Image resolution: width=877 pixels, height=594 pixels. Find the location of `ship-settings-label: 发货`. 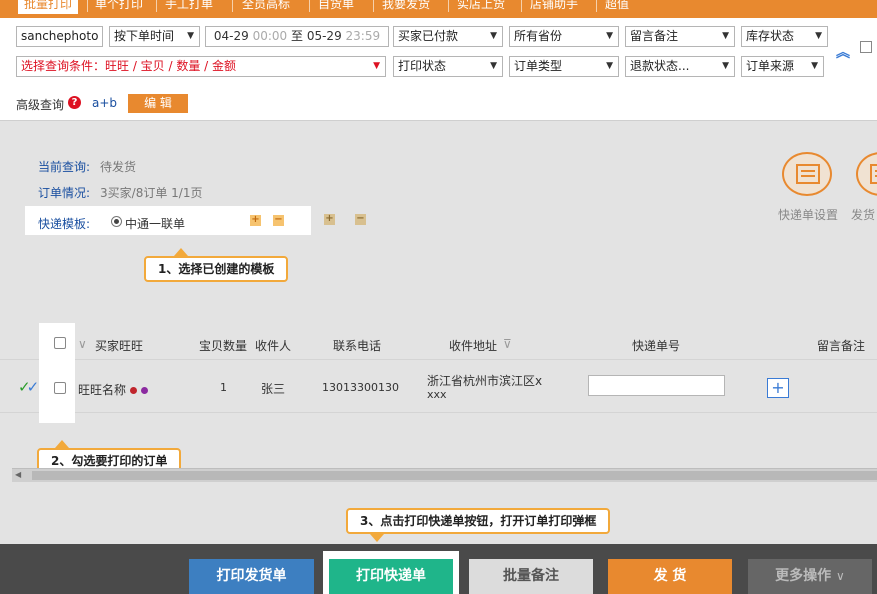

ship-settings-label: 发货 is located at coordinates (863, 214).